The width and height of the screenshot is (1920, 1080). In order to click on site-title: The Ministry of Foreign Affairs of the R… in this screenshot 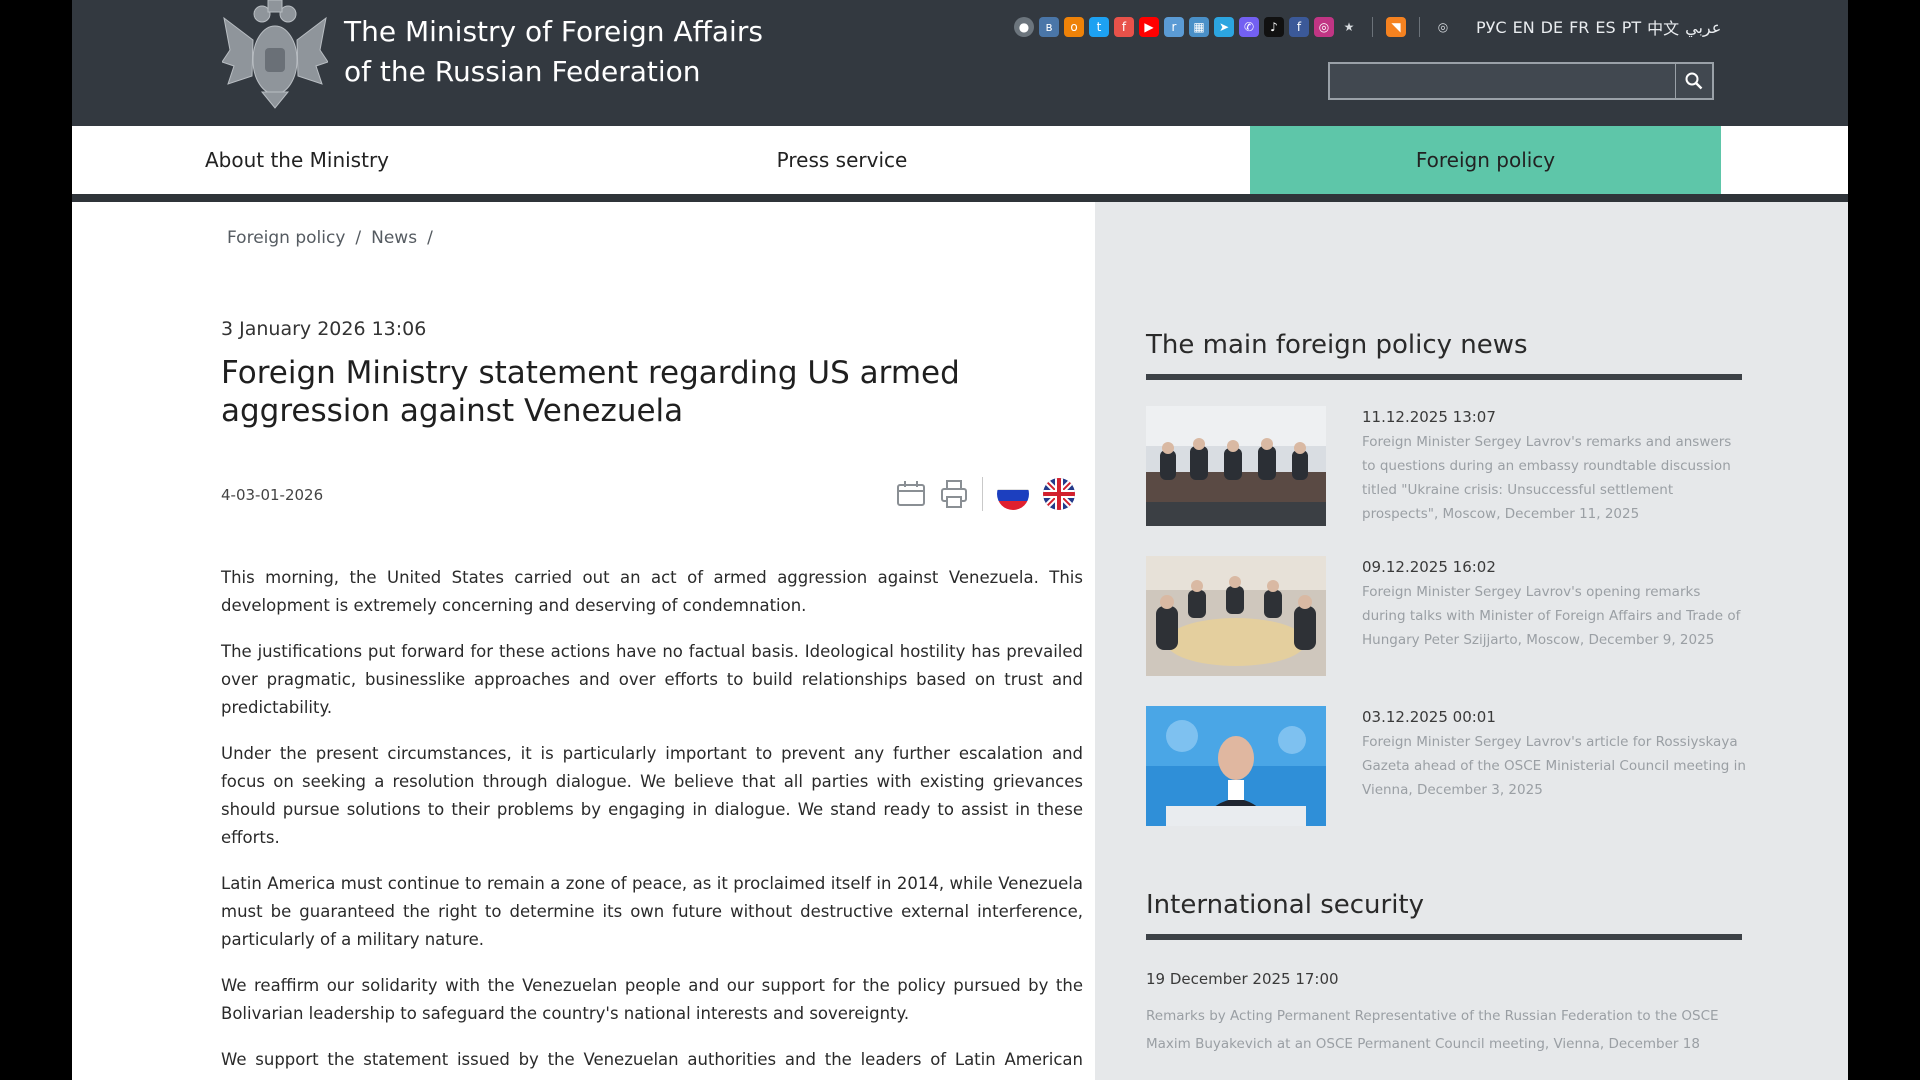, I will do `click(553, 52)`.